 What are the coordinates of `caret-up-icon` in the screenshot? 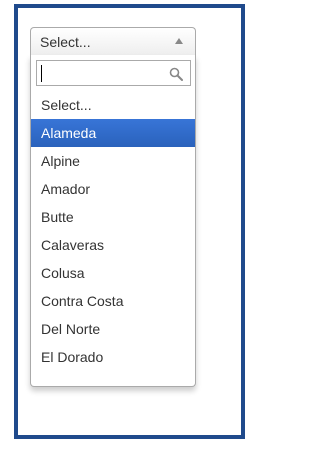 It's located at (179, 41).